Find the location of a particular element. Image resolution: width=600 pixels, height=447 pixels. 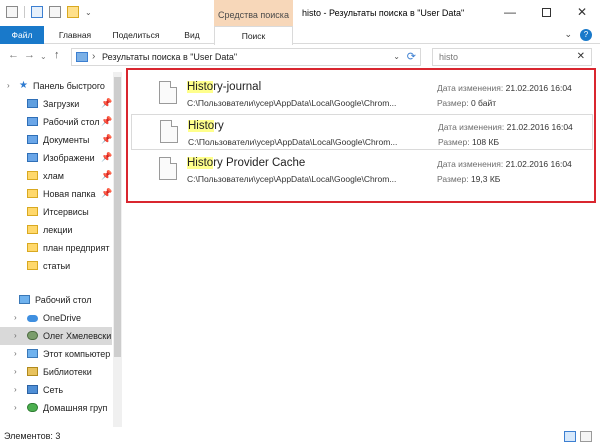

large-icons-view-icon is located at coordinates (586, 436).